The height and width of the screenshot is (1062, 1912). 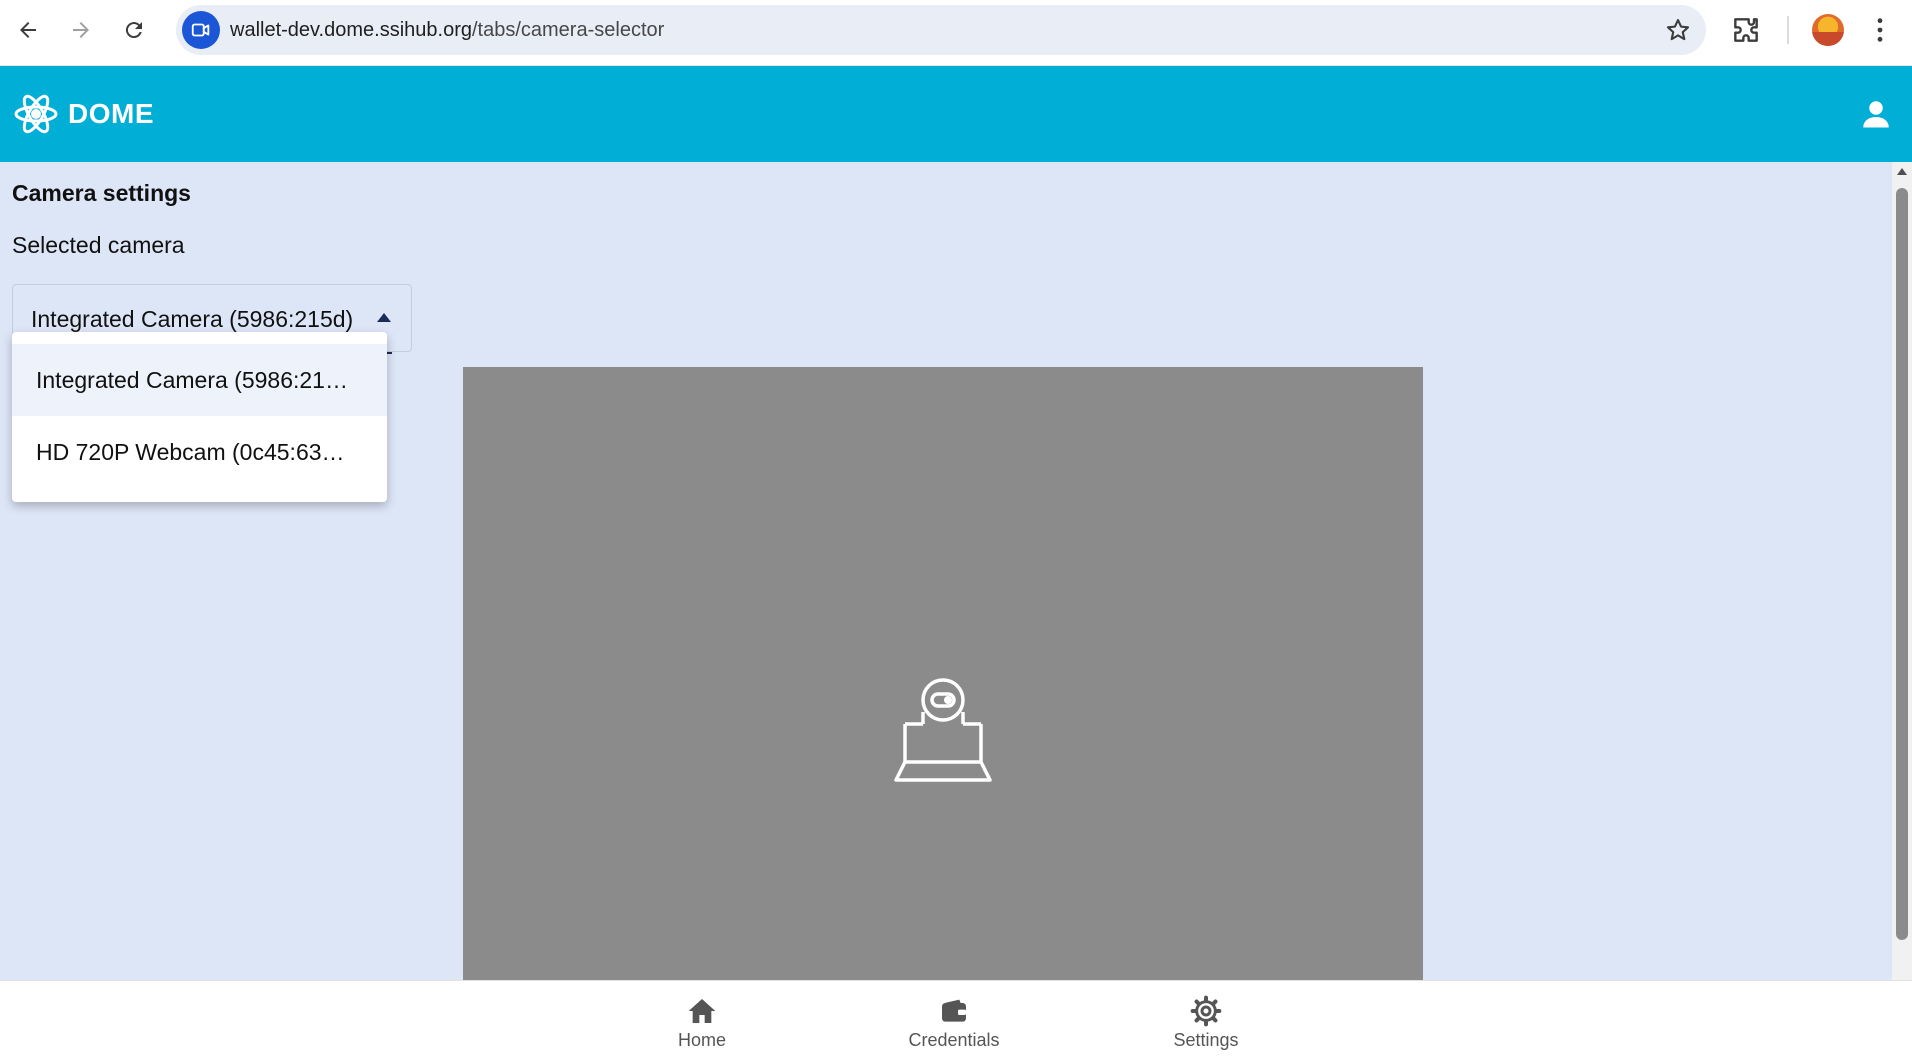 I want to click on scrollbar, so click(x=1902, y=571).